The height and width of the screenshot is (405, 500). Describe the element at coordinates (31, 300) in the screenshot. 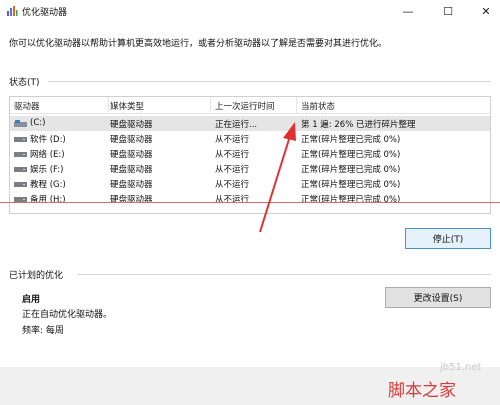

I see `schedule-state: 启用` at that location.